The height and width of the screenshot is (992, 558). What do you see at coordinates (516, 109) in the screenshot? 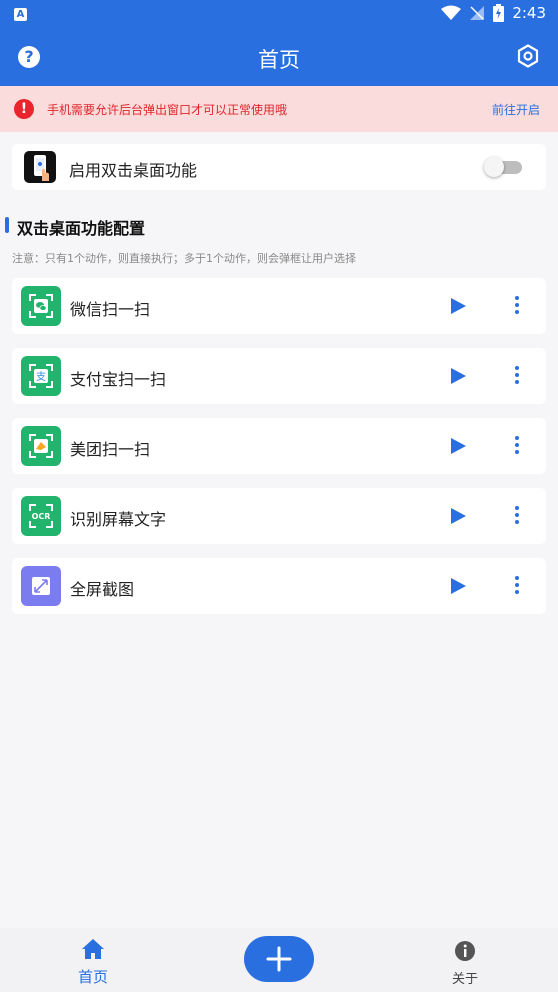
I see `open-settings-link: 前往开启` at bounding box center [516, 109].